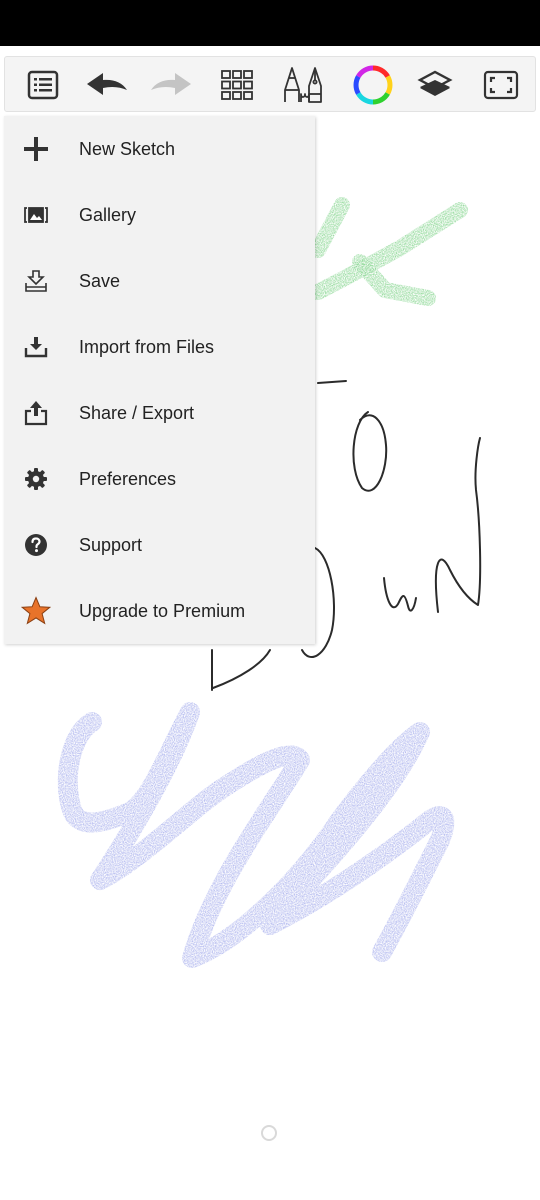 Image resolution: width=540 pixels, height=1200 pixels. Describe the element at coordinates (36, 281) in the screenshot. I see `save-icon` at that location.